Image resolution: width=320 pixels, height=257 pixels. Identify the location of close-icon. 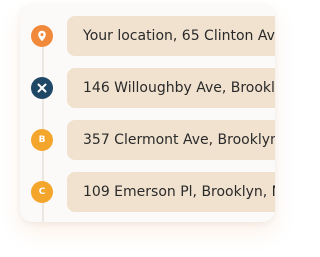
(42, 88).